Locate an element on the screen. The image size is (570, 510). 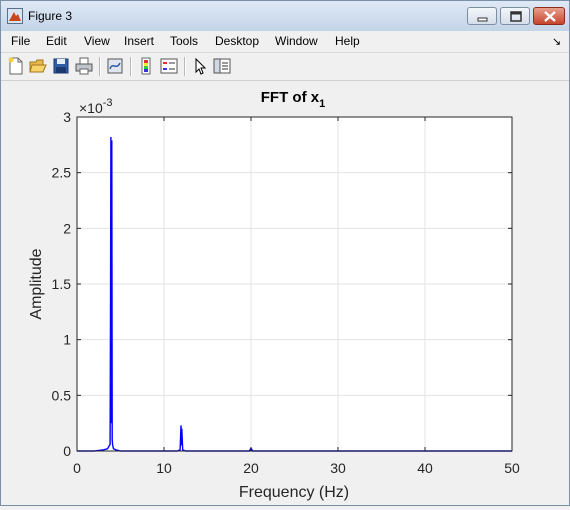
close-icon is located at coordinates (550, 16).